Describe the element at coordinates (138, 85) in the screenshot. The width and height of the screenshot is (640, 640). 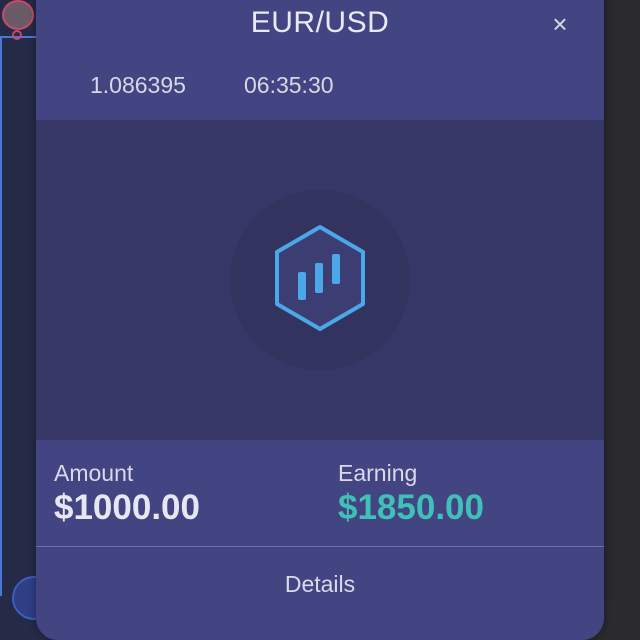
I see `trade-rate: 1.086395` at that location.